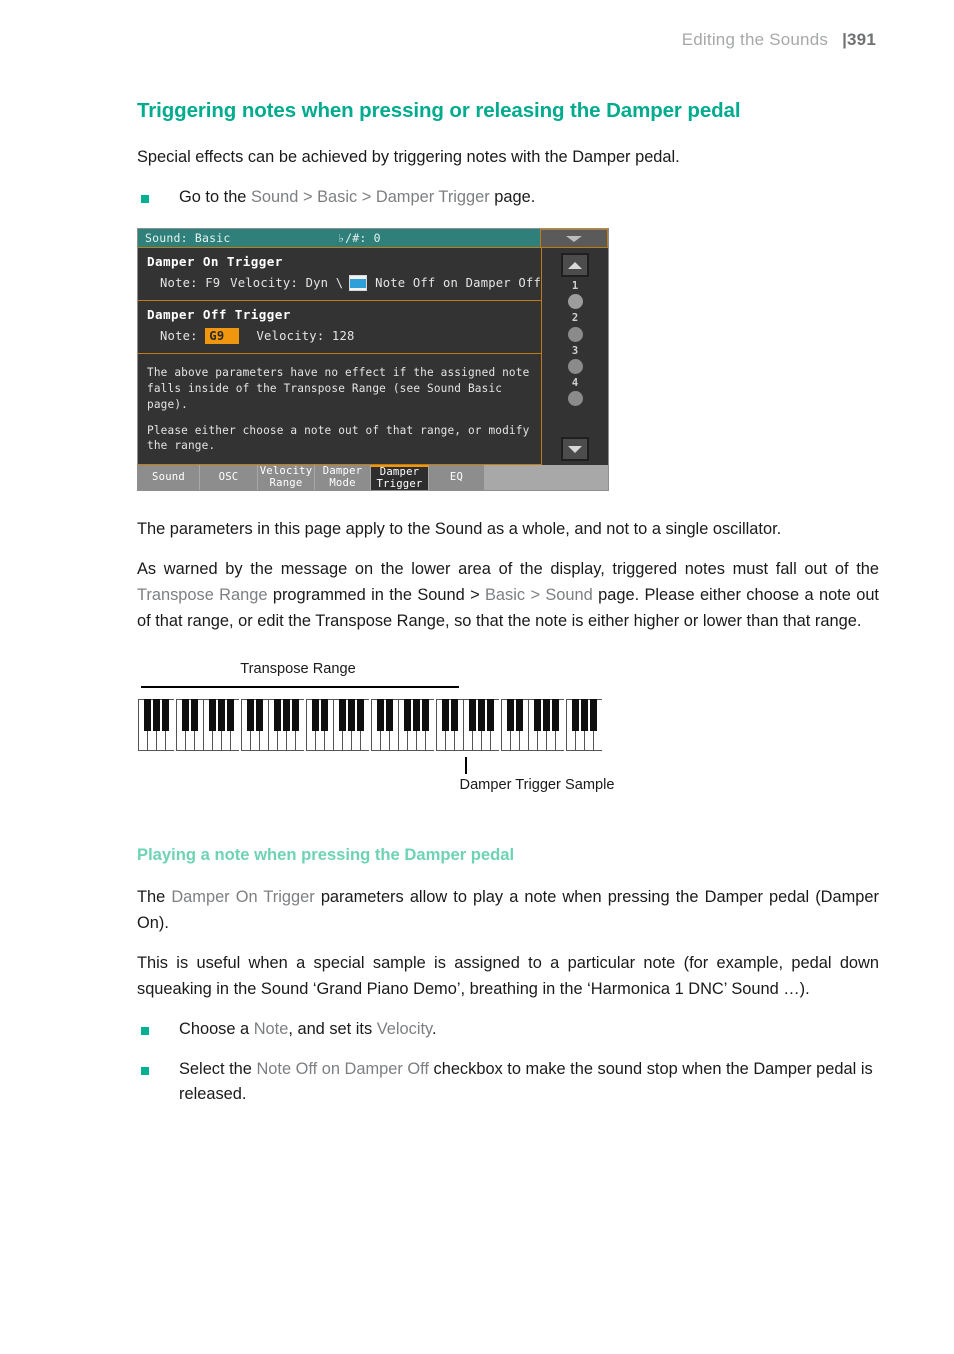  I want to click on tab-label-line1: Sound, so click(168, 477).